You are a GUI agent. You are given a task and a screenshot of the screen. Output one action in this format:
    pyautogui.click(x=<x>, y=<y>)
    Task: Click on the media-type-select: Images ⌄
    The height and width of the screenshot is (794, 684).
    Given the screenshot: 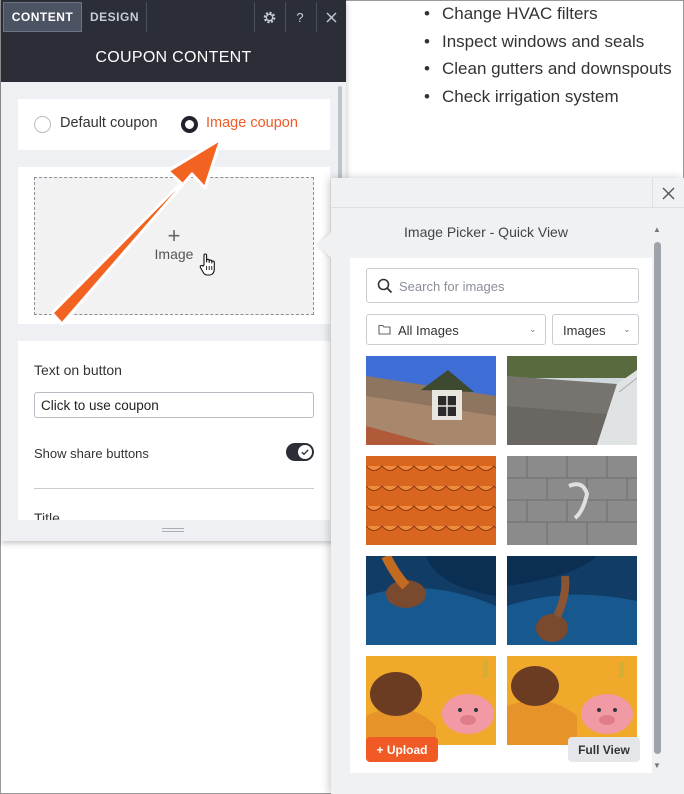 What is the action you would take?
    pyautogui.click(x=595, y=329)
    